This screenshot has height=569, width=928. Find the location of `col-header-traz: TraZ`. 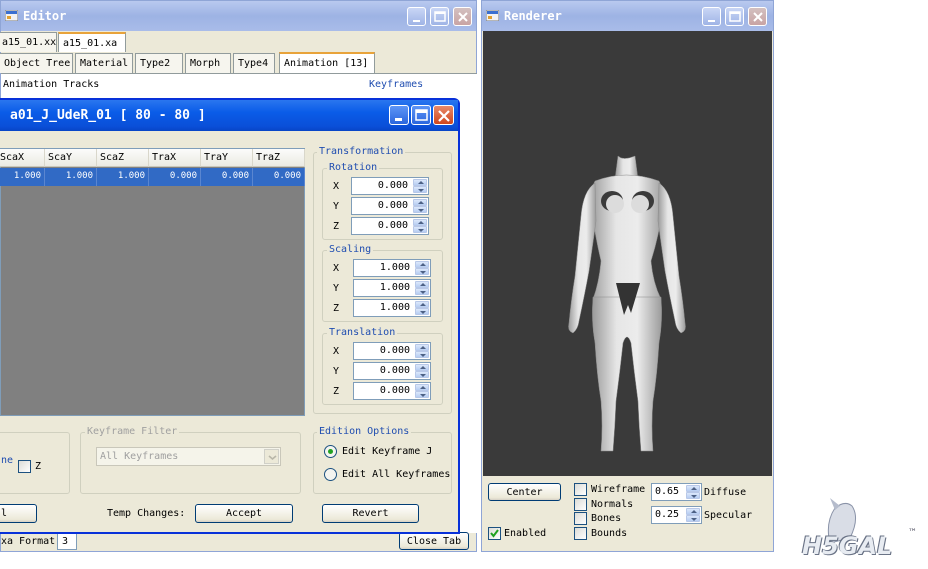

col-header-traz: TraZ is located at coordinates (279, 158).